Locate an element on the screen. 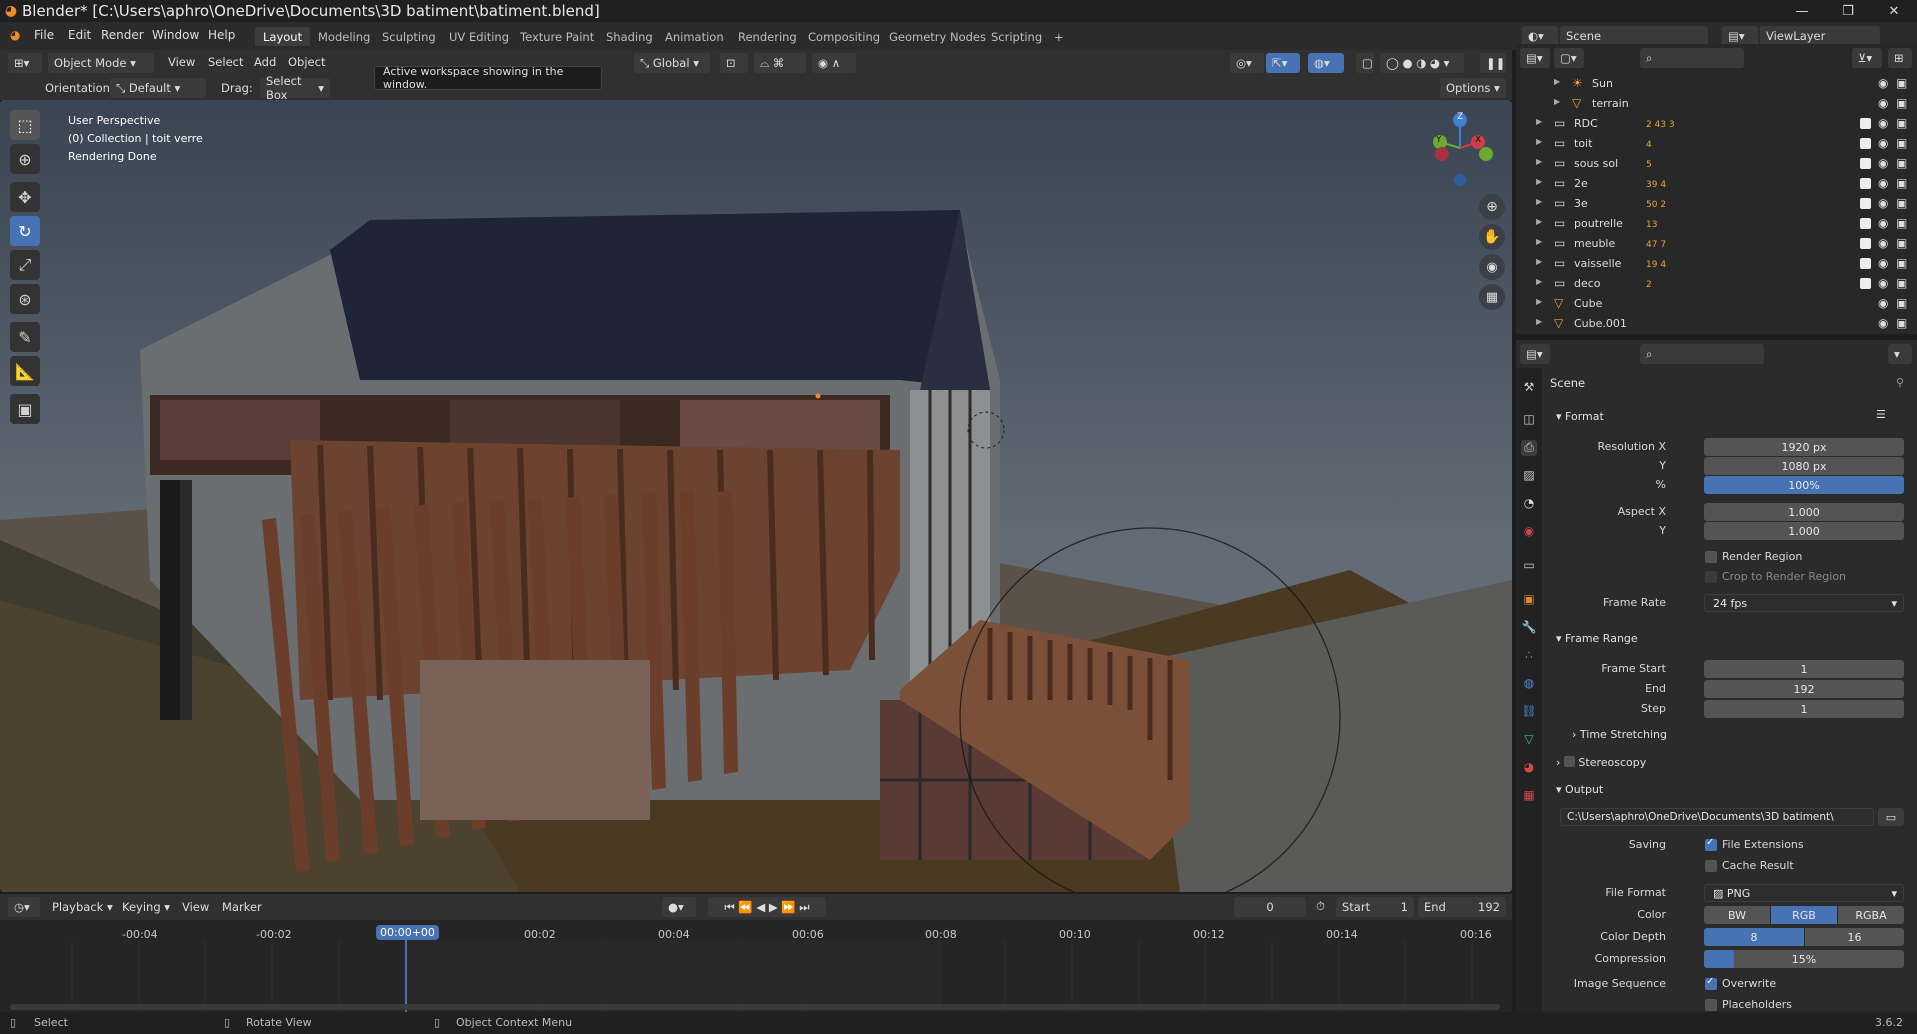  playback-controls: ⏮ ⏪ ◀ ▶ ⏩ ⏭ is located at coordinates (767, 907).